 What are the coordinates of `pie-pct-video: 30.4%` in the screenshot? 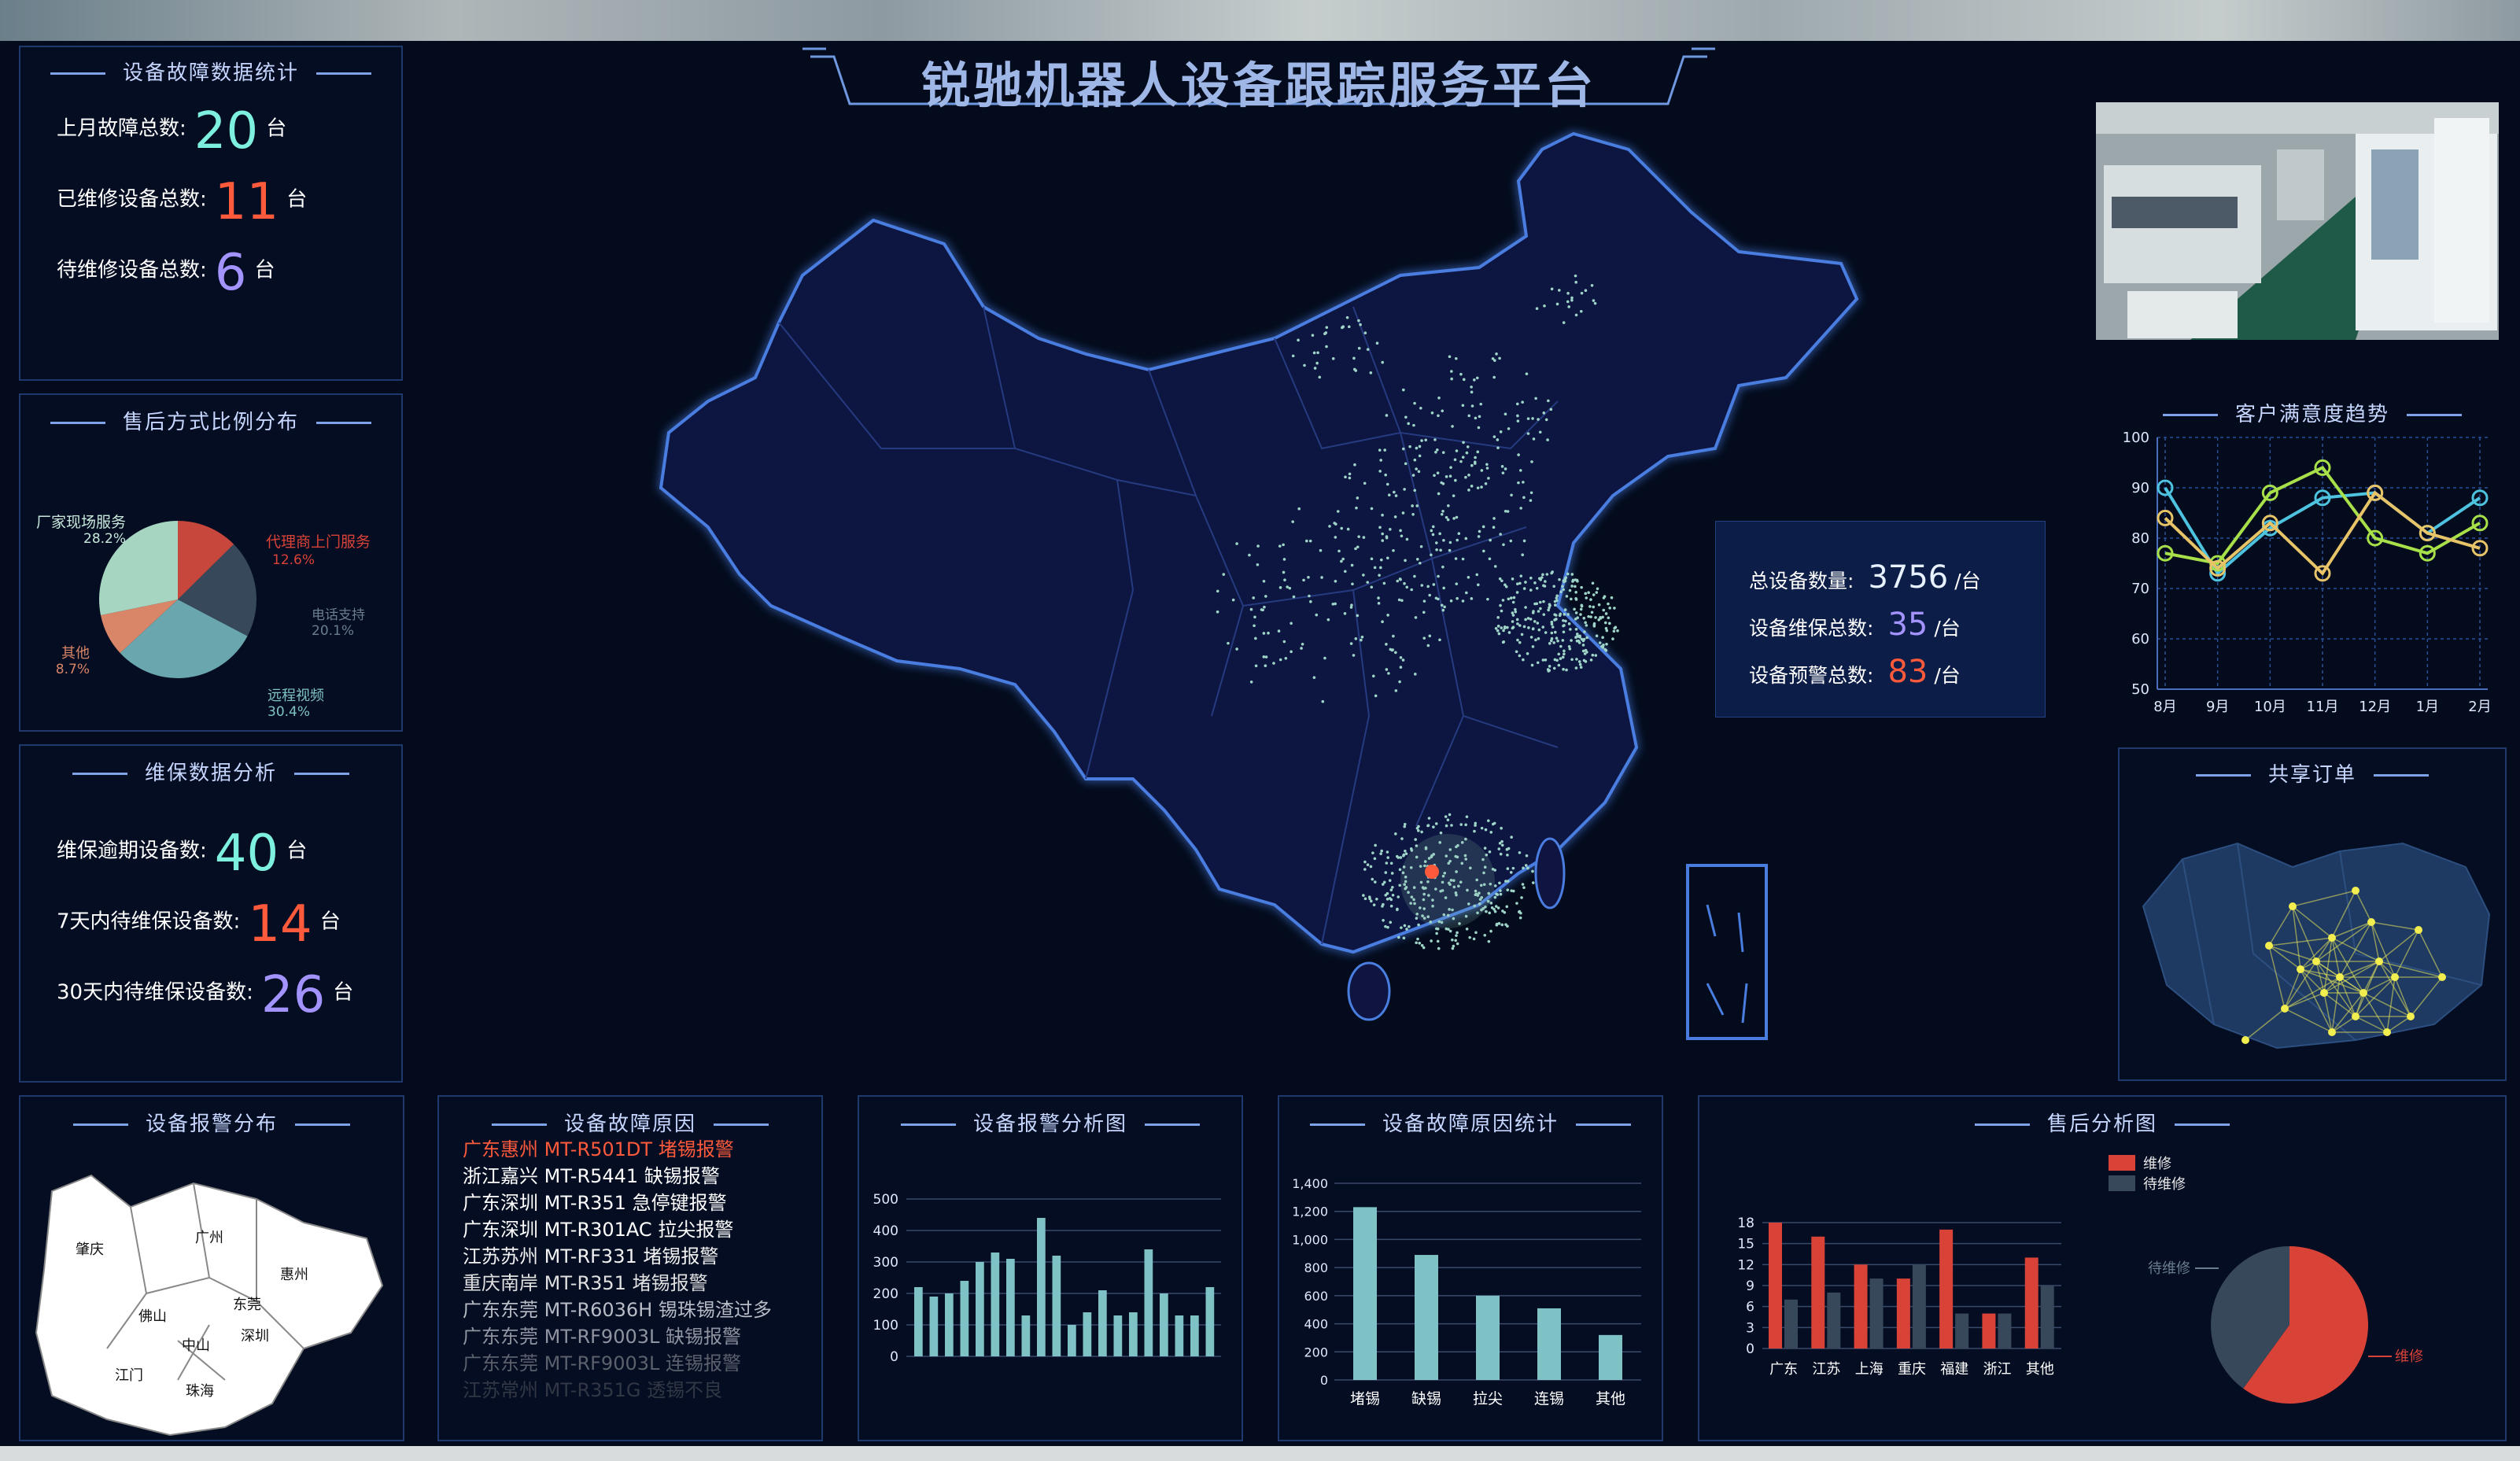 It's located at (288, 712).